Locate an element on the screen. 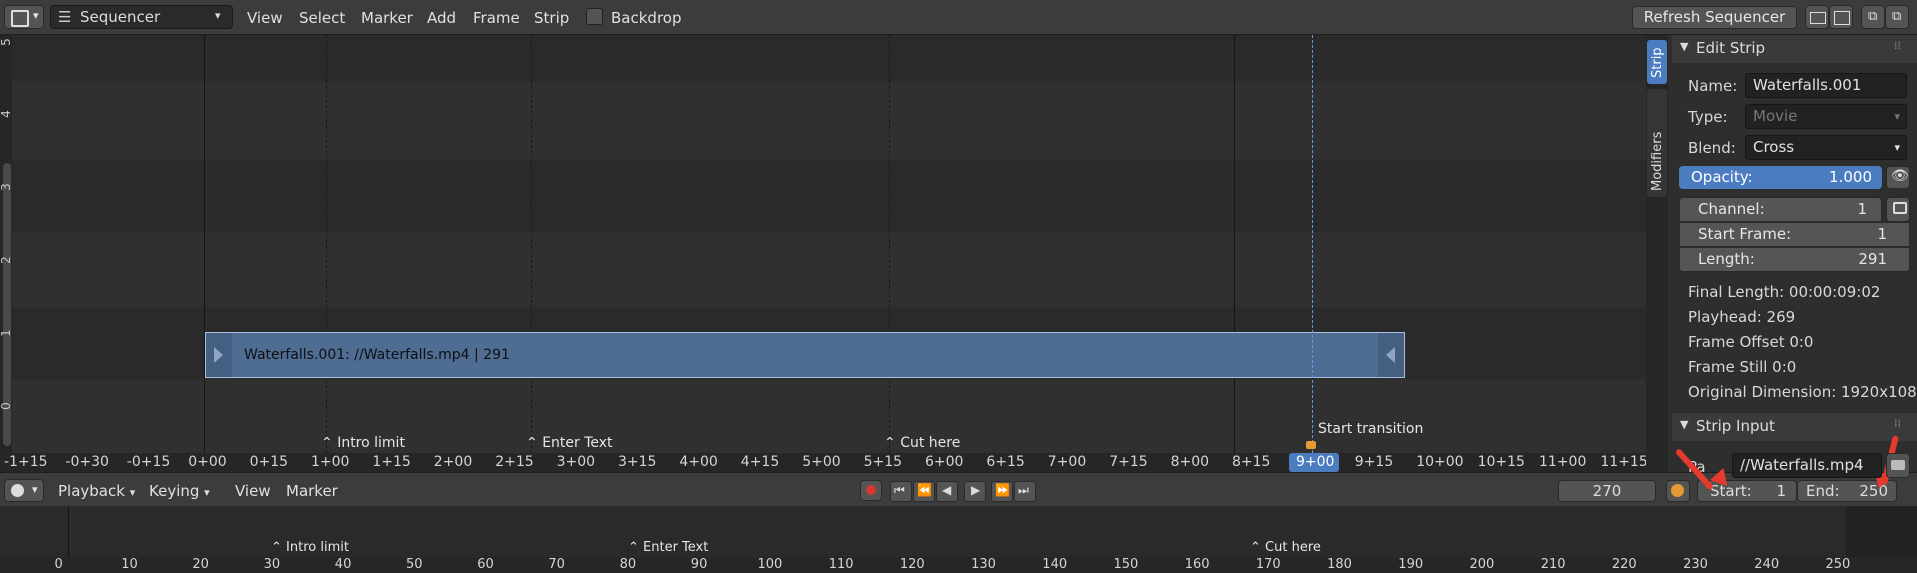 The image size is (1917, 573). start-frame-field: Start Frame: 1 is located at coordinates (1794, 234).